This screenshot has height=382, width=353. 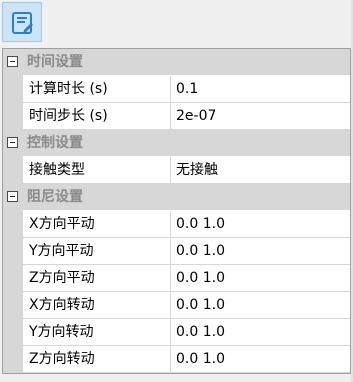 What do you see at coordinates (97, 224) in the screenshot?
I see `property-name: X方向平动` at bounding box center [97, 224].